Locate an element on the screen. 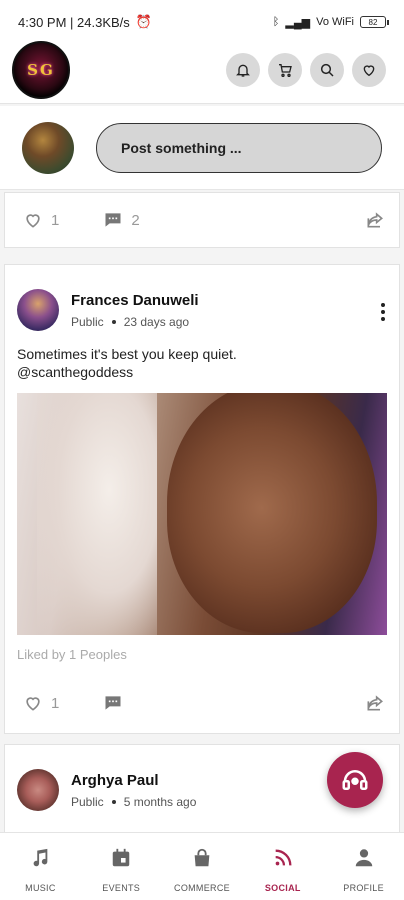 The height and width of the screenshot is (900, 404). app-logo: SG is located at coordinates (41, 69).